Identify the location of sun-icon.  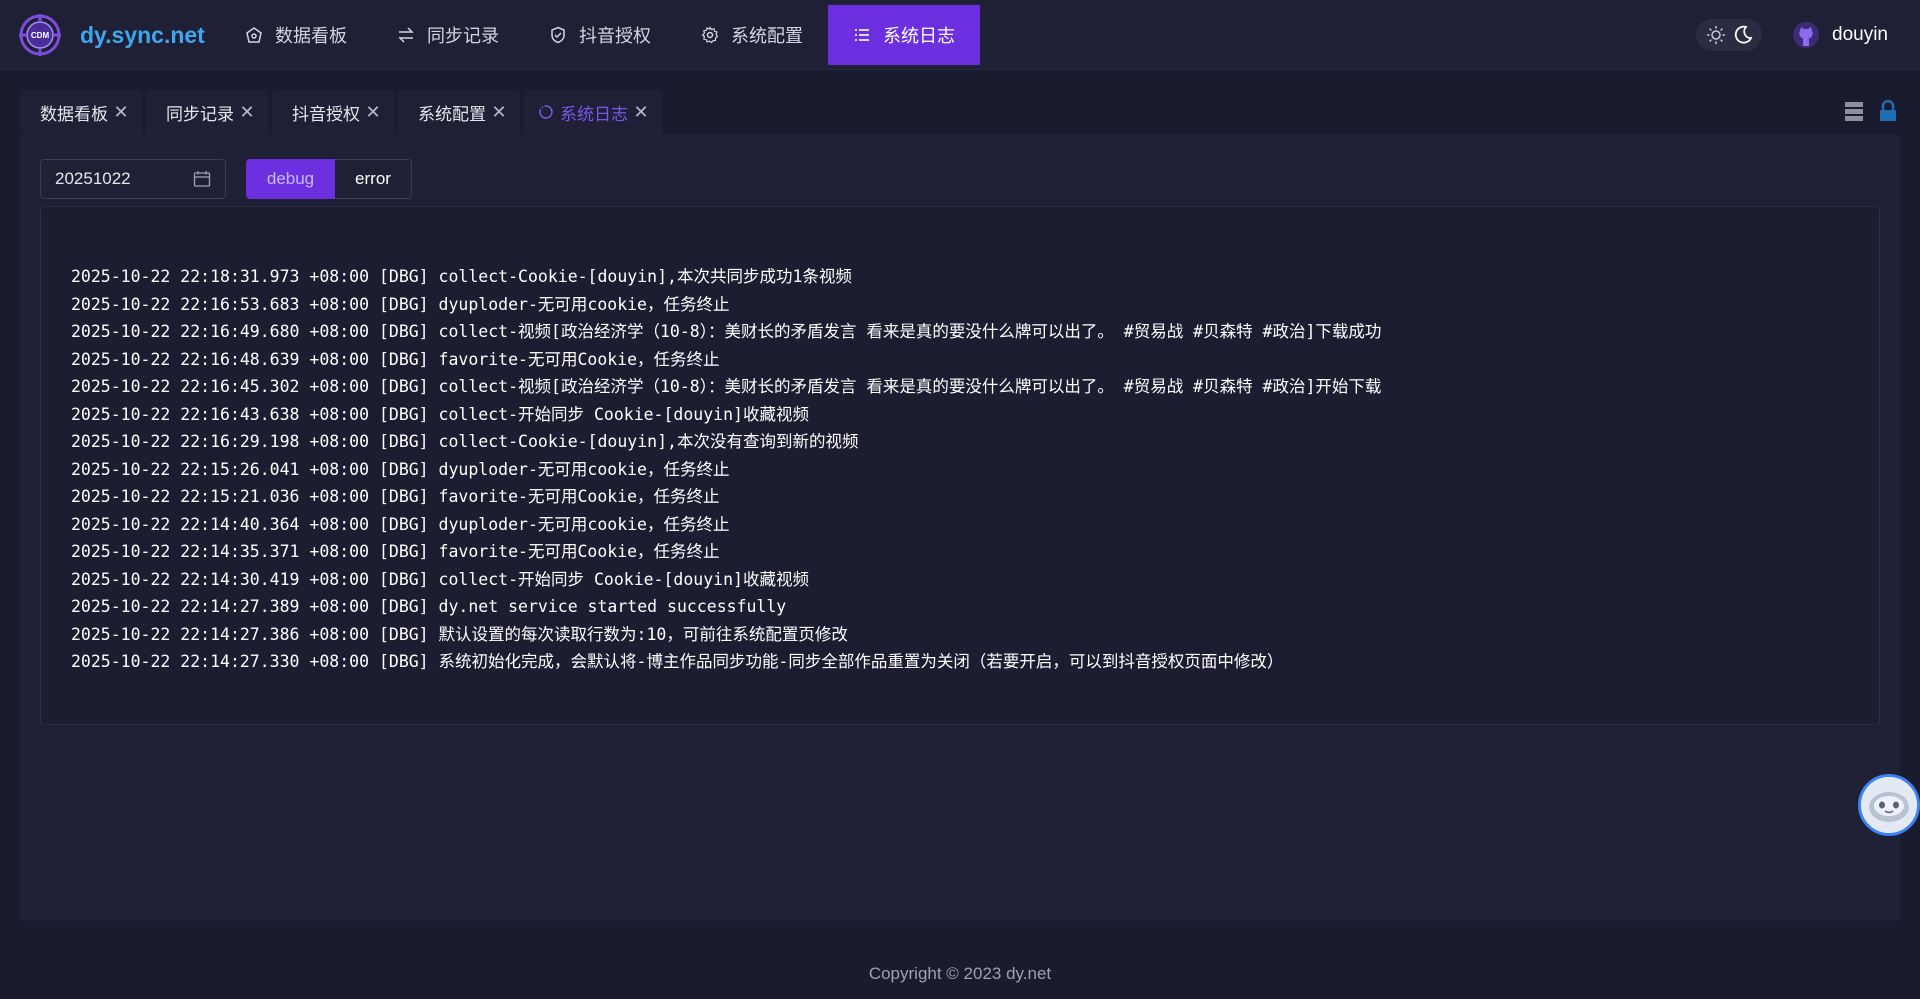
(1716, 35).